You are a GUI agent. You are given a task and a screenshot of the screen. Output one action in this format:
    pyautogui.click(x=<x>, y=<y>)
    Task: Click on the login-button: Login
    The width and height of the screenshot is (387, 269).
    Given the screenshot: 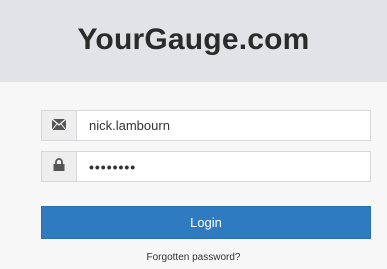 What is the action you would take?
    pyautogui.click(x=206, y=222)
    